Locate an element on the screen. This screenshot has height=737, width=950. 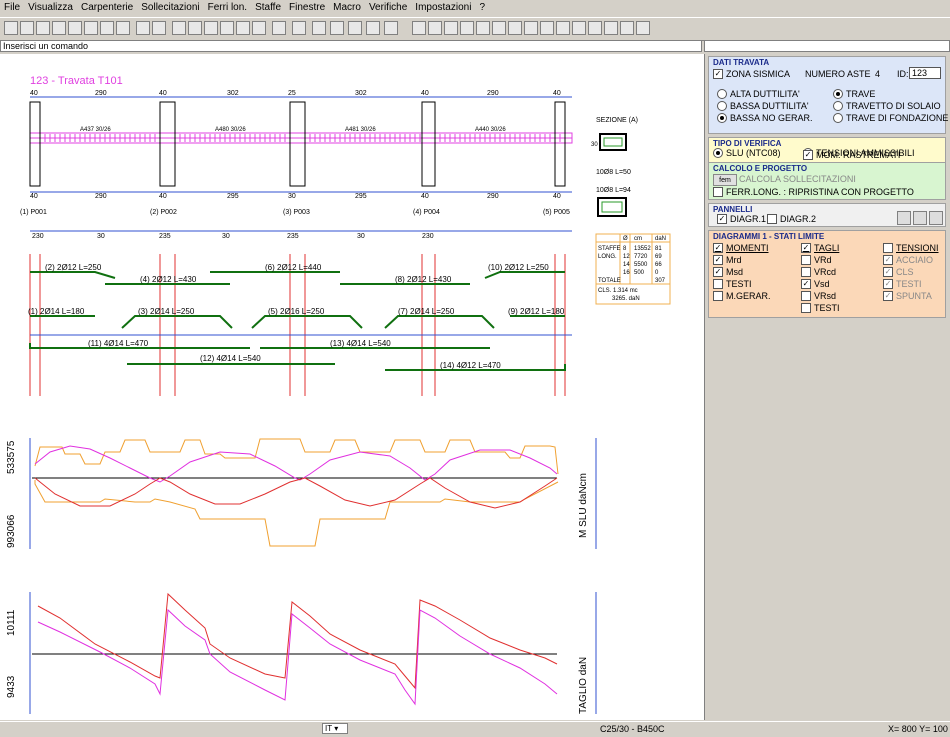
radio-bassa-duttilita: BASSA DUTTILITA' is located at coordinates (763, 106).